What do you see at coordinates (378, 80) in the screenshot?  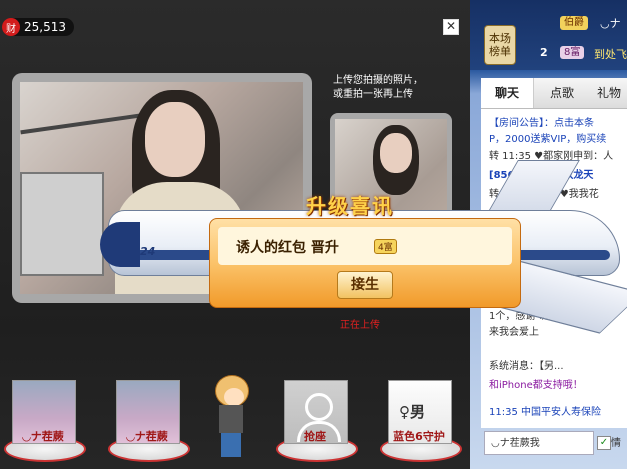 I see `upload-hint-line1: 上传您拍摄的照片，` at bounding box center [378, 80].